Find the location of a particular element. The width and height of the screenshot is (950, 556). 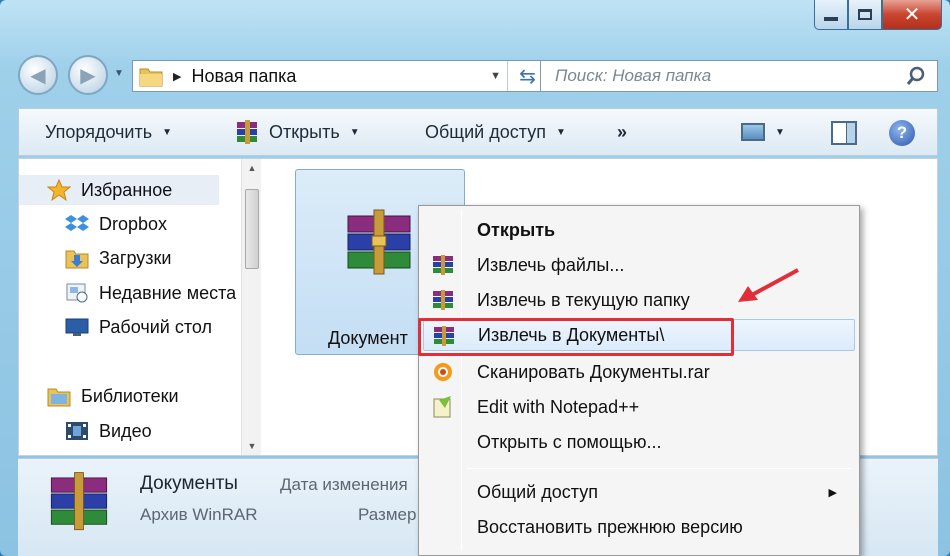

libraries-icon is located at coordinates (59, 396).